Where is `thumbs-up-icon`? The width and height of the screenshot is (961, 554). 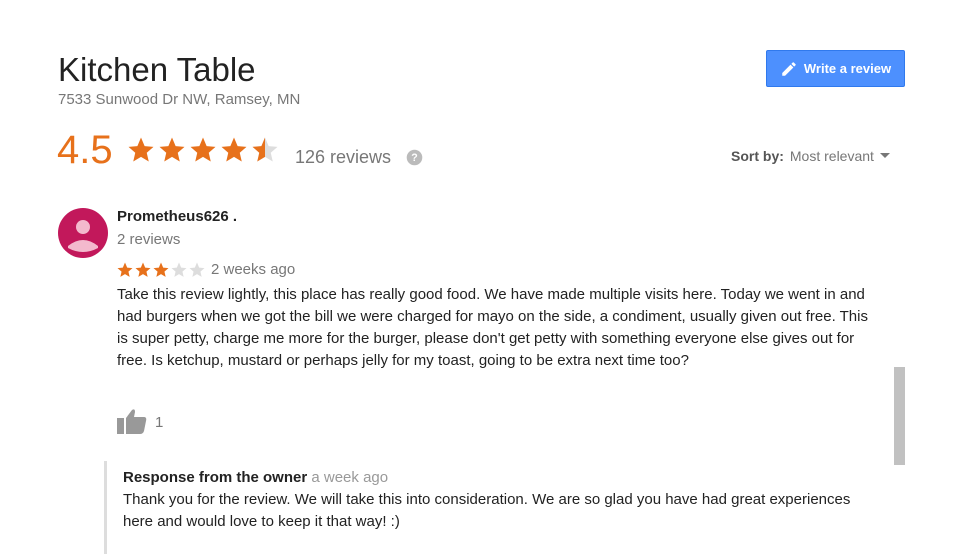
thumbs-up-icon is located at coordinates (132, 421).